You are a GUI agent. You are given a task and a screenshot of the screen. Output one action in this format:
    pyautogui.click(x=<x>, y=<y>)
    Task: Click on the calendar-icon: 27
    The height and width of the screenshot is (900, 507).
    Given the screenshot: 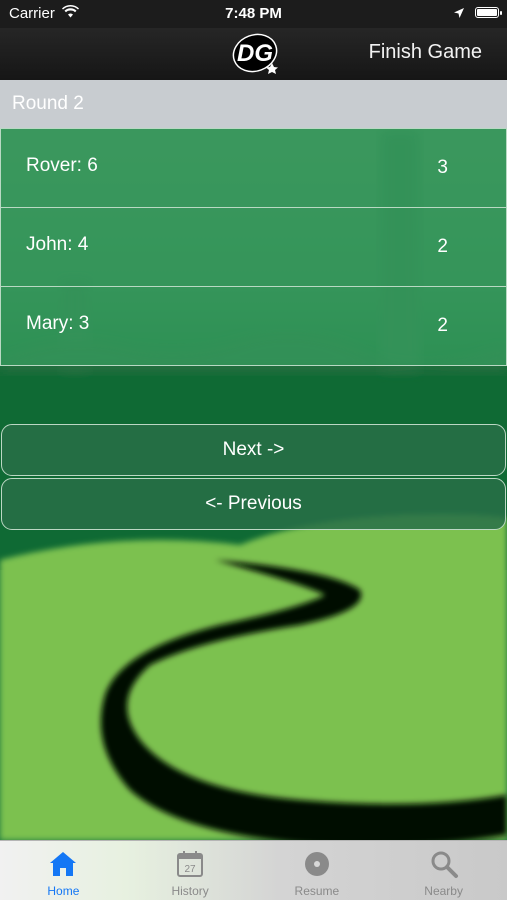 What is the action you would take?
    pyautogui.click(x=190, y=864)
    